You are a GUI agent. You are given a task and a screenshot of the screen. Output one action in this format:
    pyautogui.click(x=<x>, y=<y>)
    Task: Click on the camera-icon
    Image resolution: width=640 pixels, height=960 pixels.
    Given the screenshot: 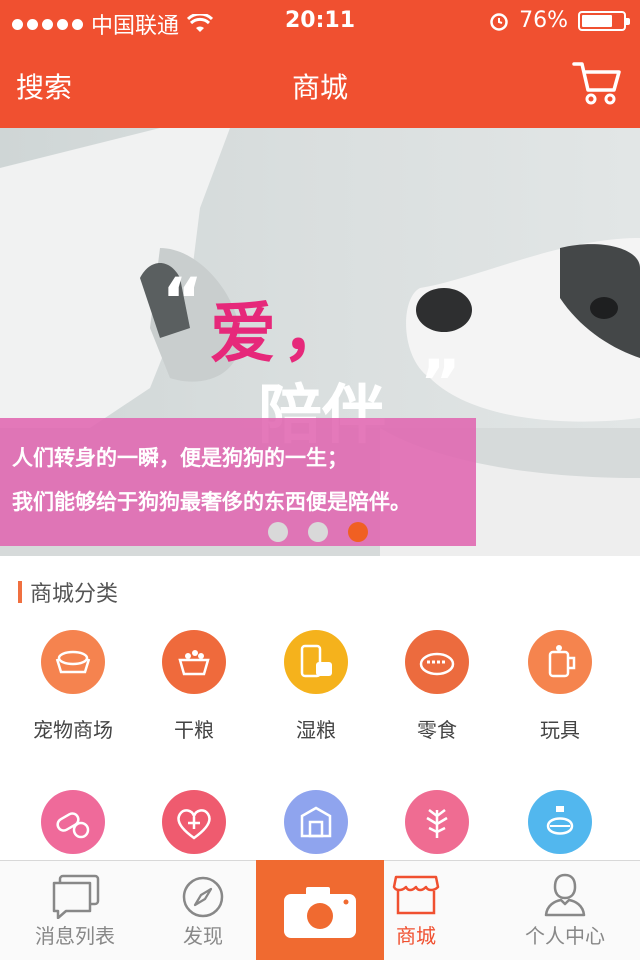 What is the action you would take?
    pyautogui.click(x=320, y=912)
    